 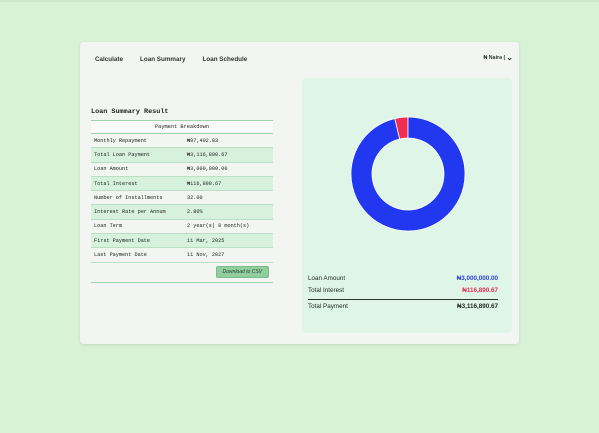 I want to click on summary-total-interest: Total Interest ₦116,890.67, so click(x=403, y=290).